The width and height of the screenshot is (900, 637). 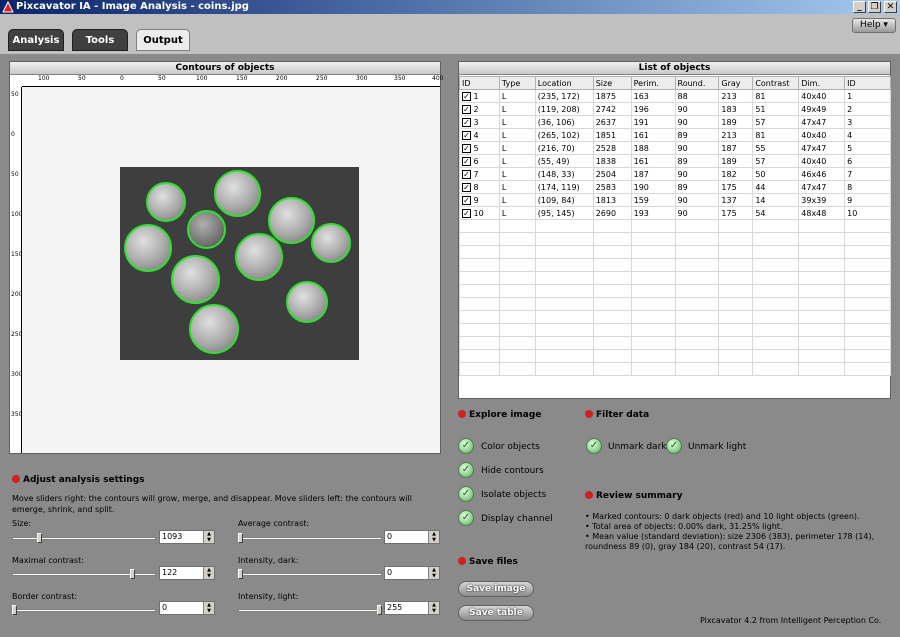 What do you see at coordinates (187, 608) in the screenshot?
I see `border-contrast-spinbox: 0 ▲ ▼` at bounding box center [187, 608].